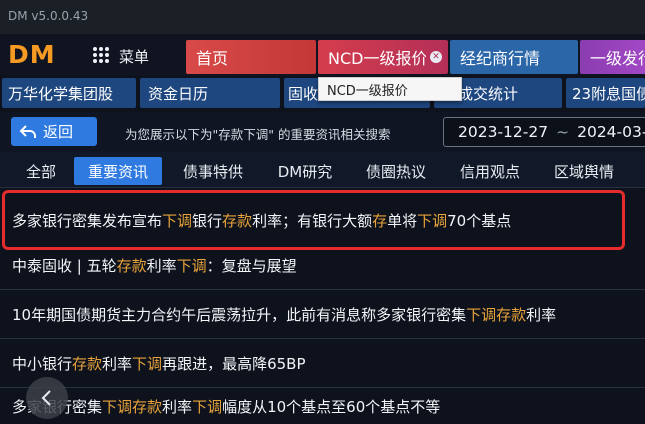 The height and width of the screenshot is (424, 645). Describe the element at coordinates (436, 57) in the screenshot. I see `close-icon: ✕` at that location.